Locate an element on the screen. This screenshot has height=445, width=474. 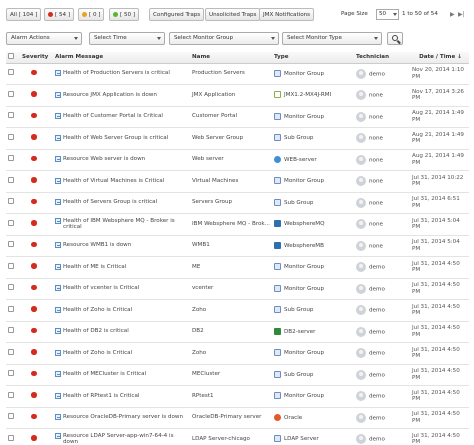
monitor-name-link: JMX Application is located at coordinates (213, 95).